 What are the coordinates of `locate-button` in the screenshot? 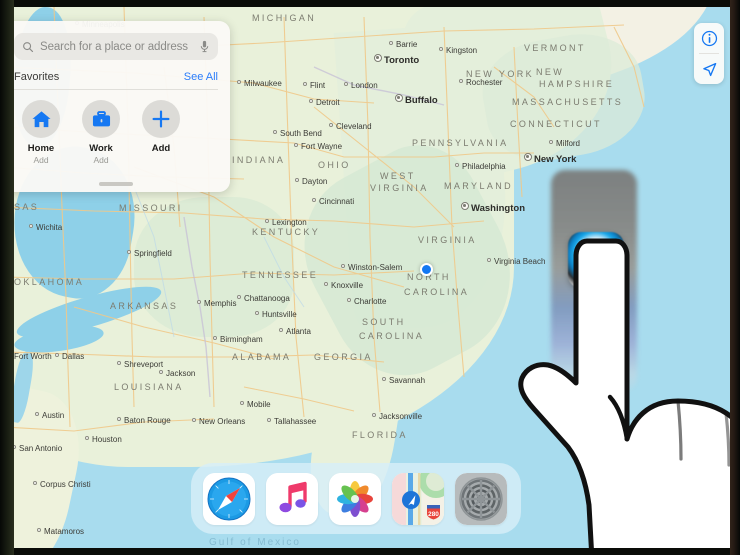 It's located at (709, 69).